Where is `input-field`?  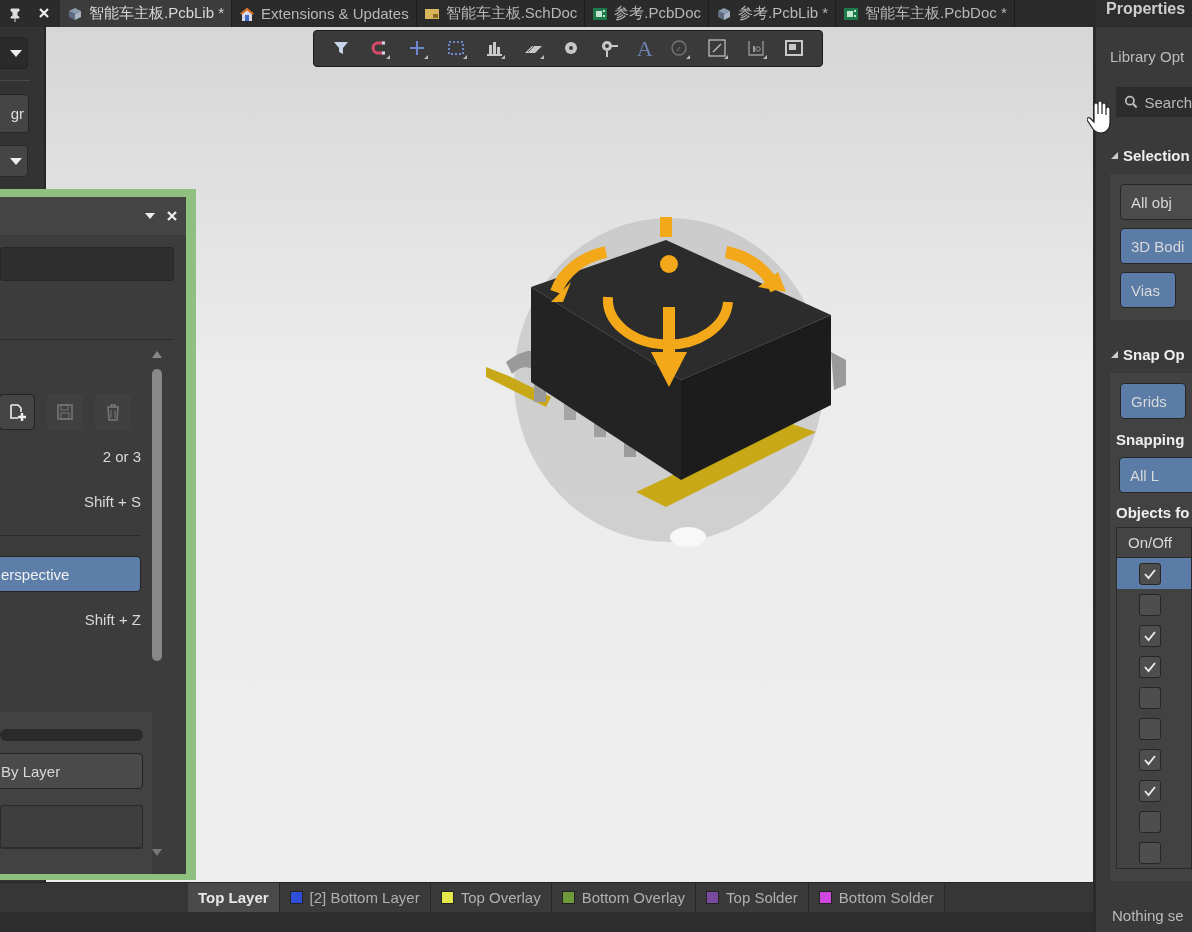
input-field is located at coordinates (71, 827).